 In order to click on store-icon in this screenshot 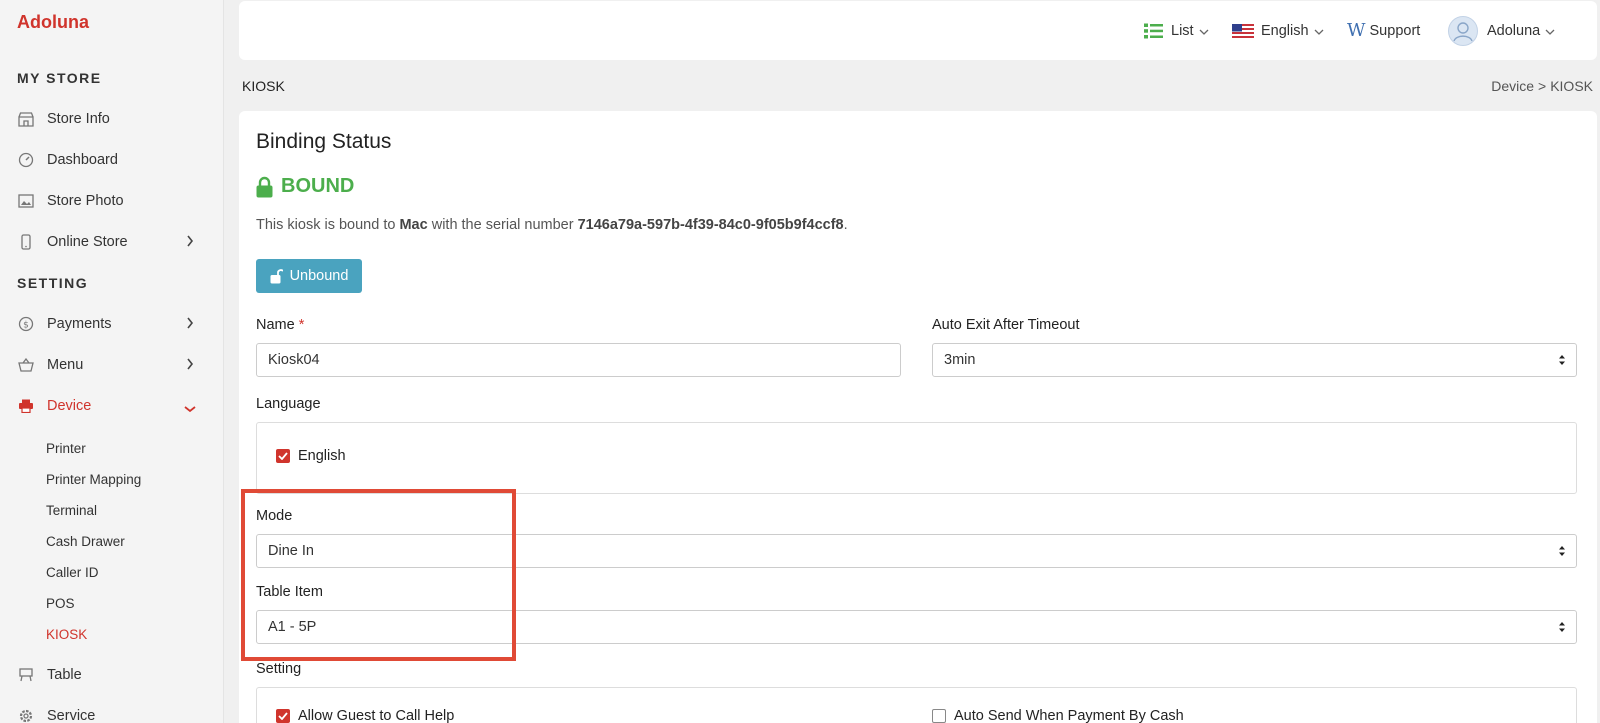, I will do `click(26, 119)`.